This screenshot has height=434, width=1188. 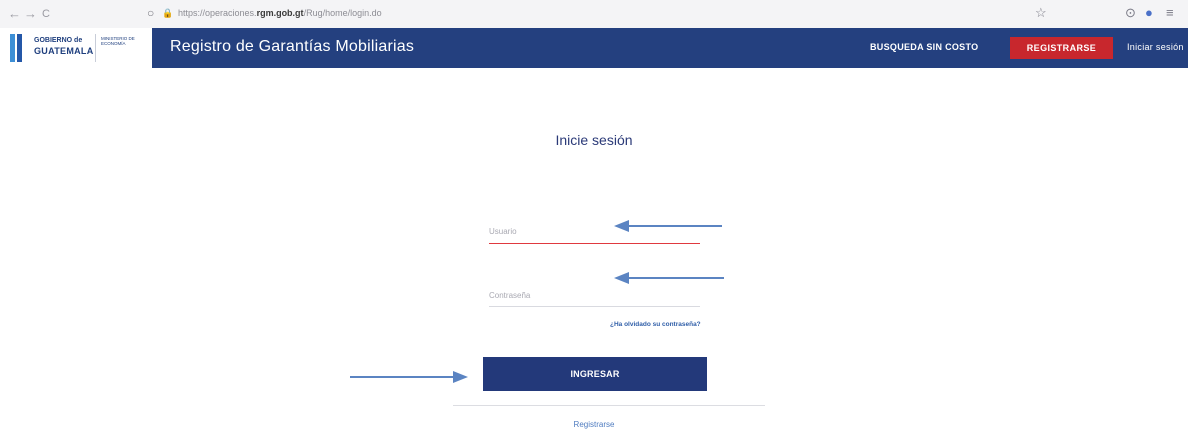 I want to click on arrow-right-icon, so click(x=409, y=377).